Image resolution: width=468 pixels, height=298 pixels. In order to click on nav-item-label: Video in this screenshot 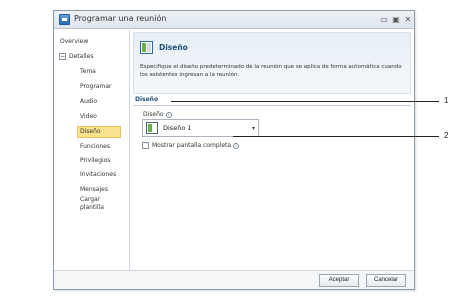, I will do `click(88, 116)`.